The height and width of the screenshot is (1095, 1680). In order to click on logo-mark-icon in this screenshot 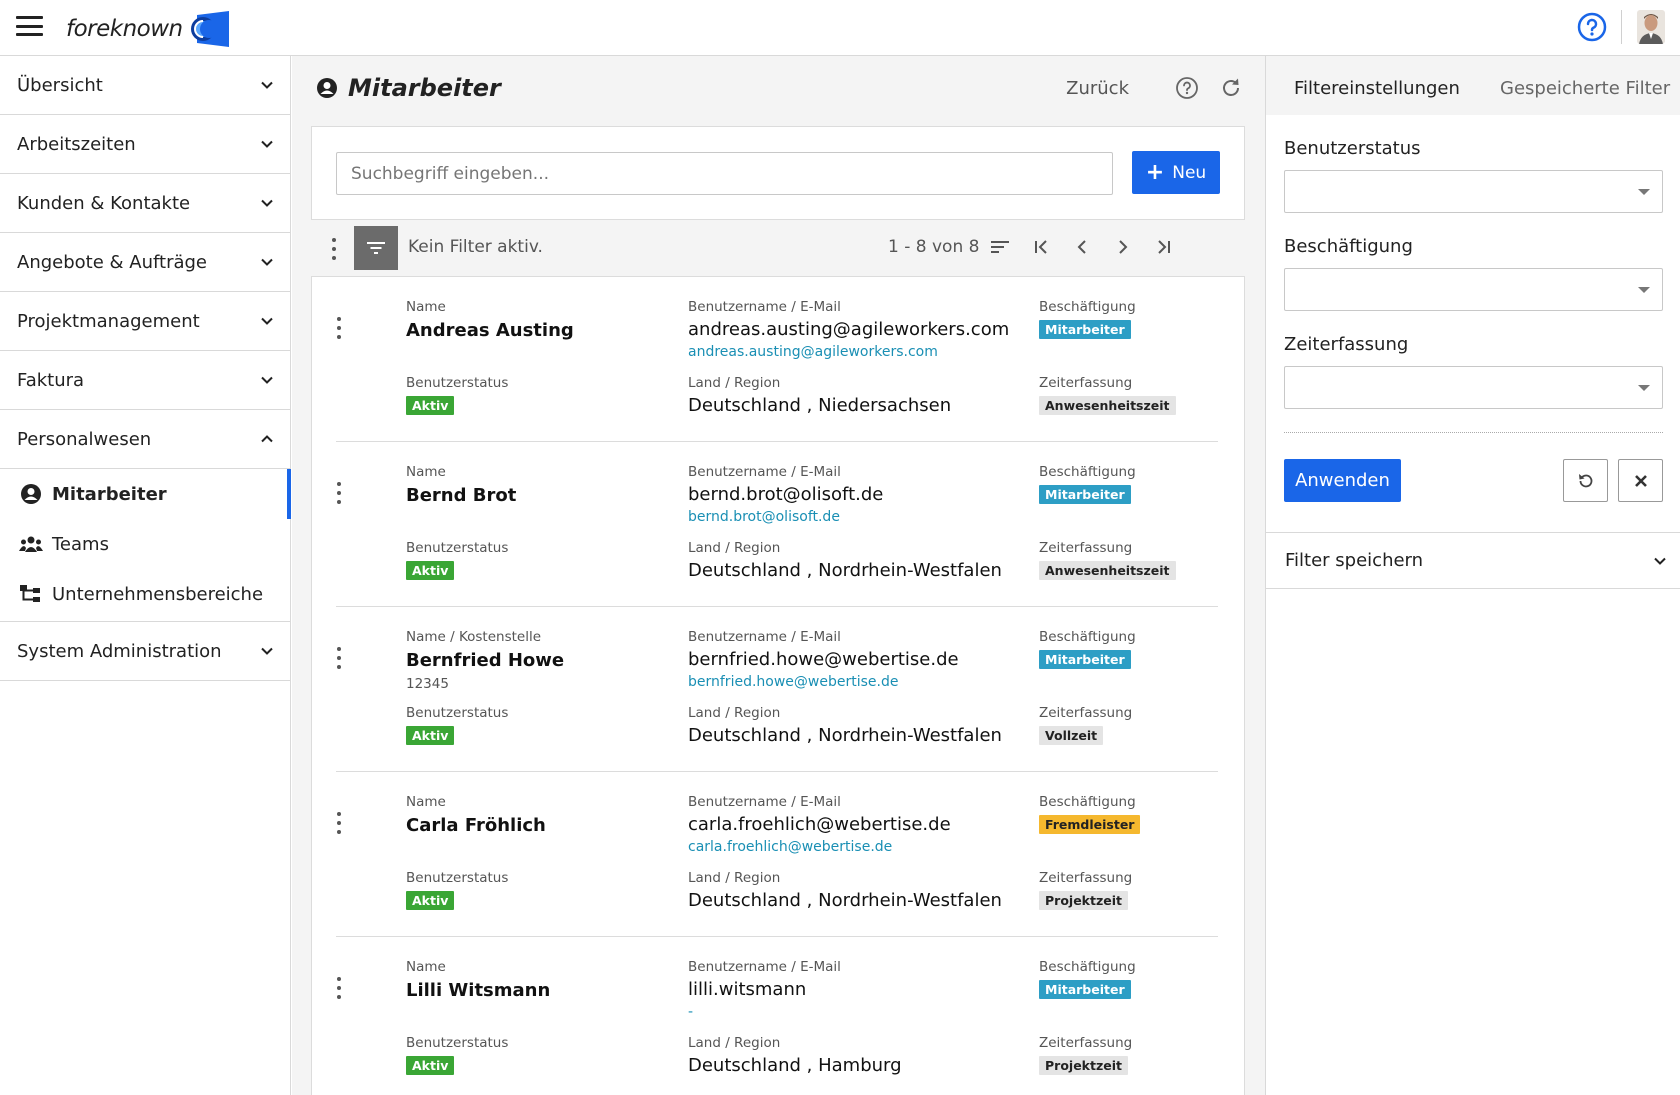, I will do `click(209, 29)`.